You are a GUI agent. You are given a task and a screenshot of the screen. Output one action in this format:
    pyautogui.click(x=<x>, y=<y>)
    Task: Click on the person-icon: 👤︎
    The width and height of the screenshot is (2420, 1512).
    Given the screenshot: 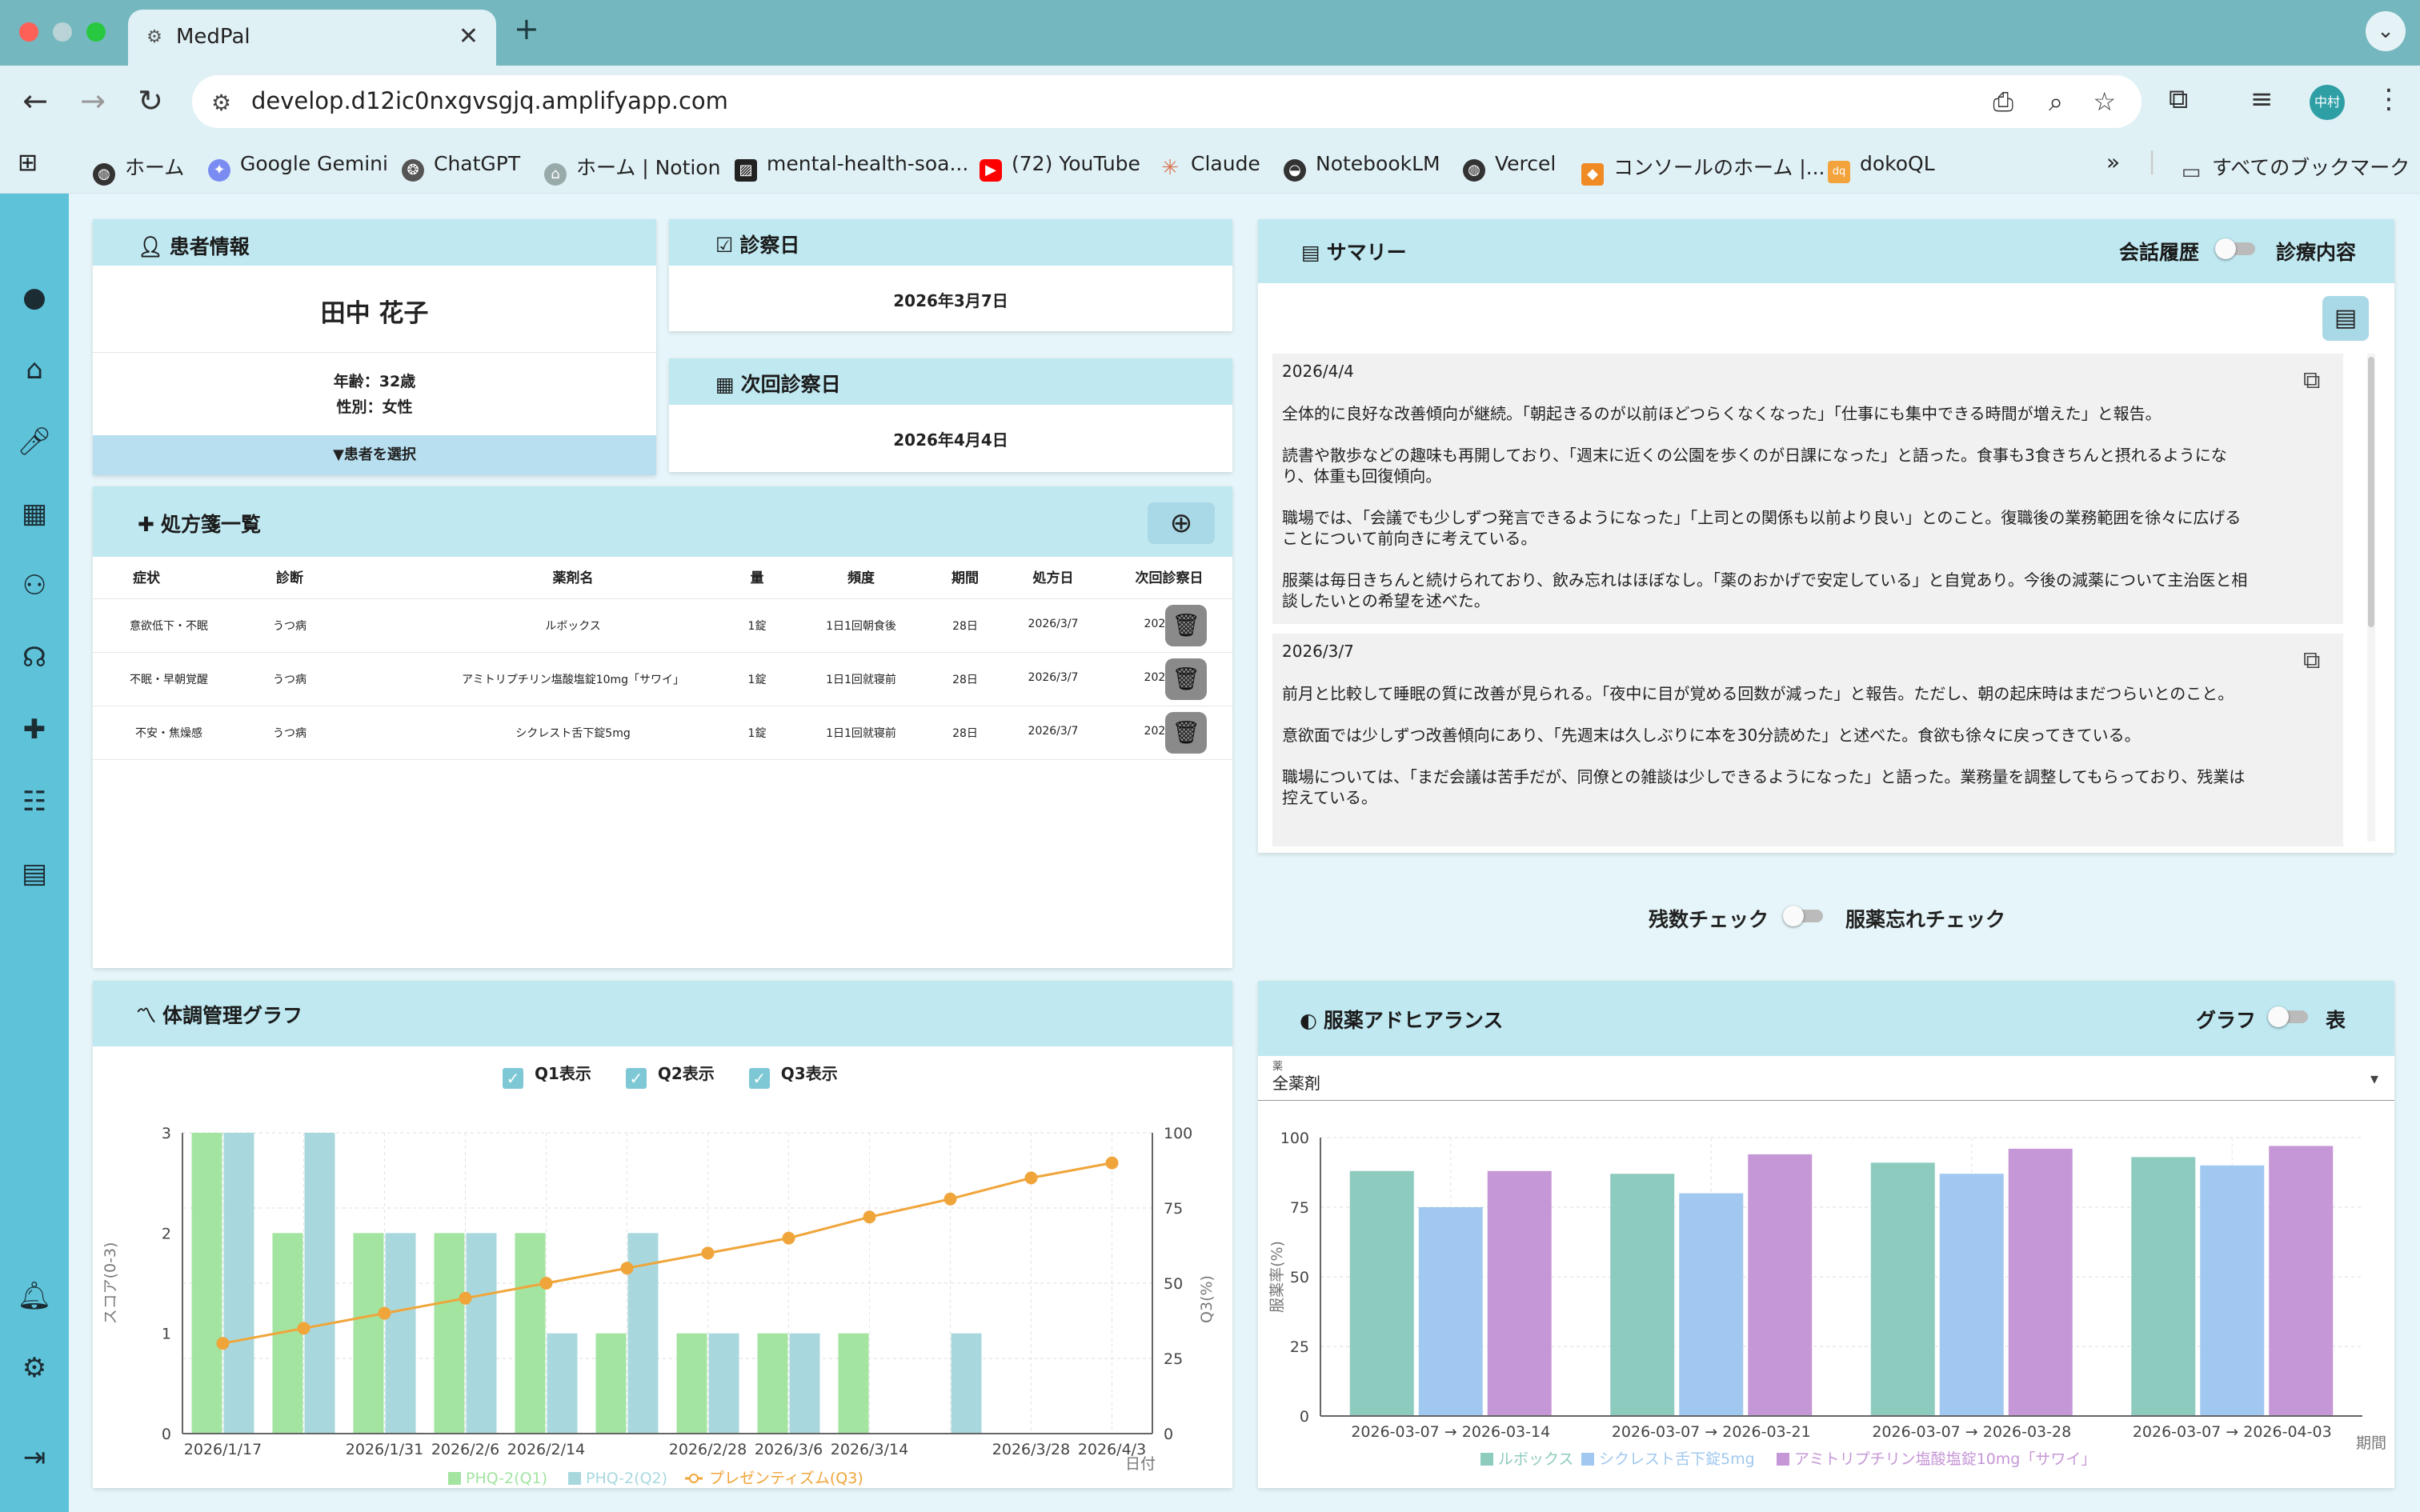 What is the action you would take?
    pyautogui.click(x=150, y=246)
    